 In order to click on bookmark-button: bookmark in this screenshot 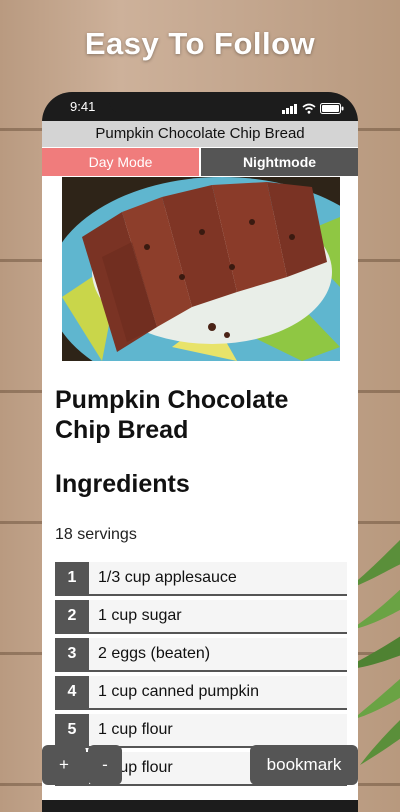, I will do `click(304, 765)`.